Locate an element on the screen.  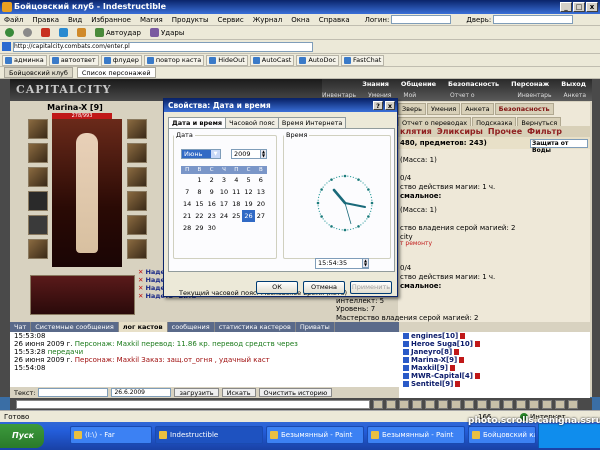
calendar-day: 23 is located at coordinates (212, 216).